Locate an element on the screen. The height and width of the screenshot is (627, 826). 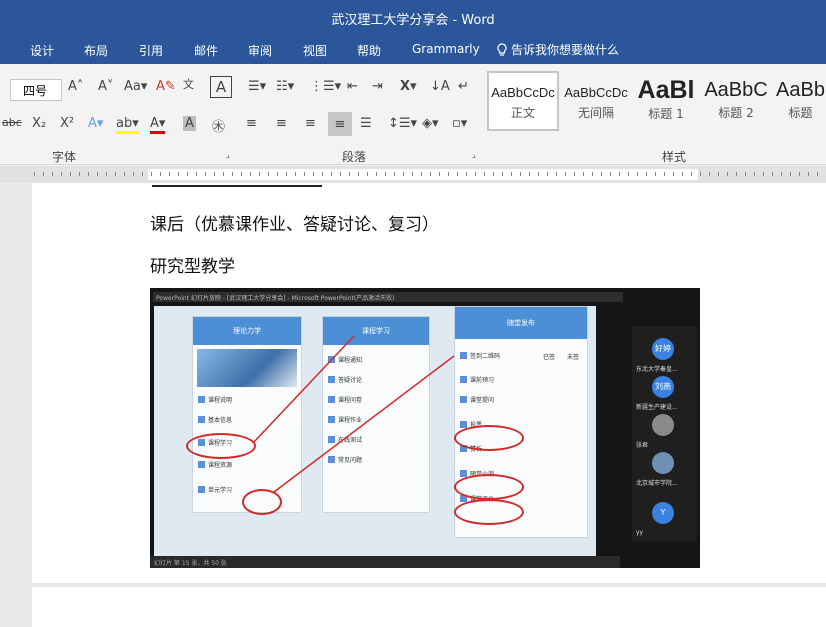
font-size-value: 四号 is located at coordinates (35, 91).